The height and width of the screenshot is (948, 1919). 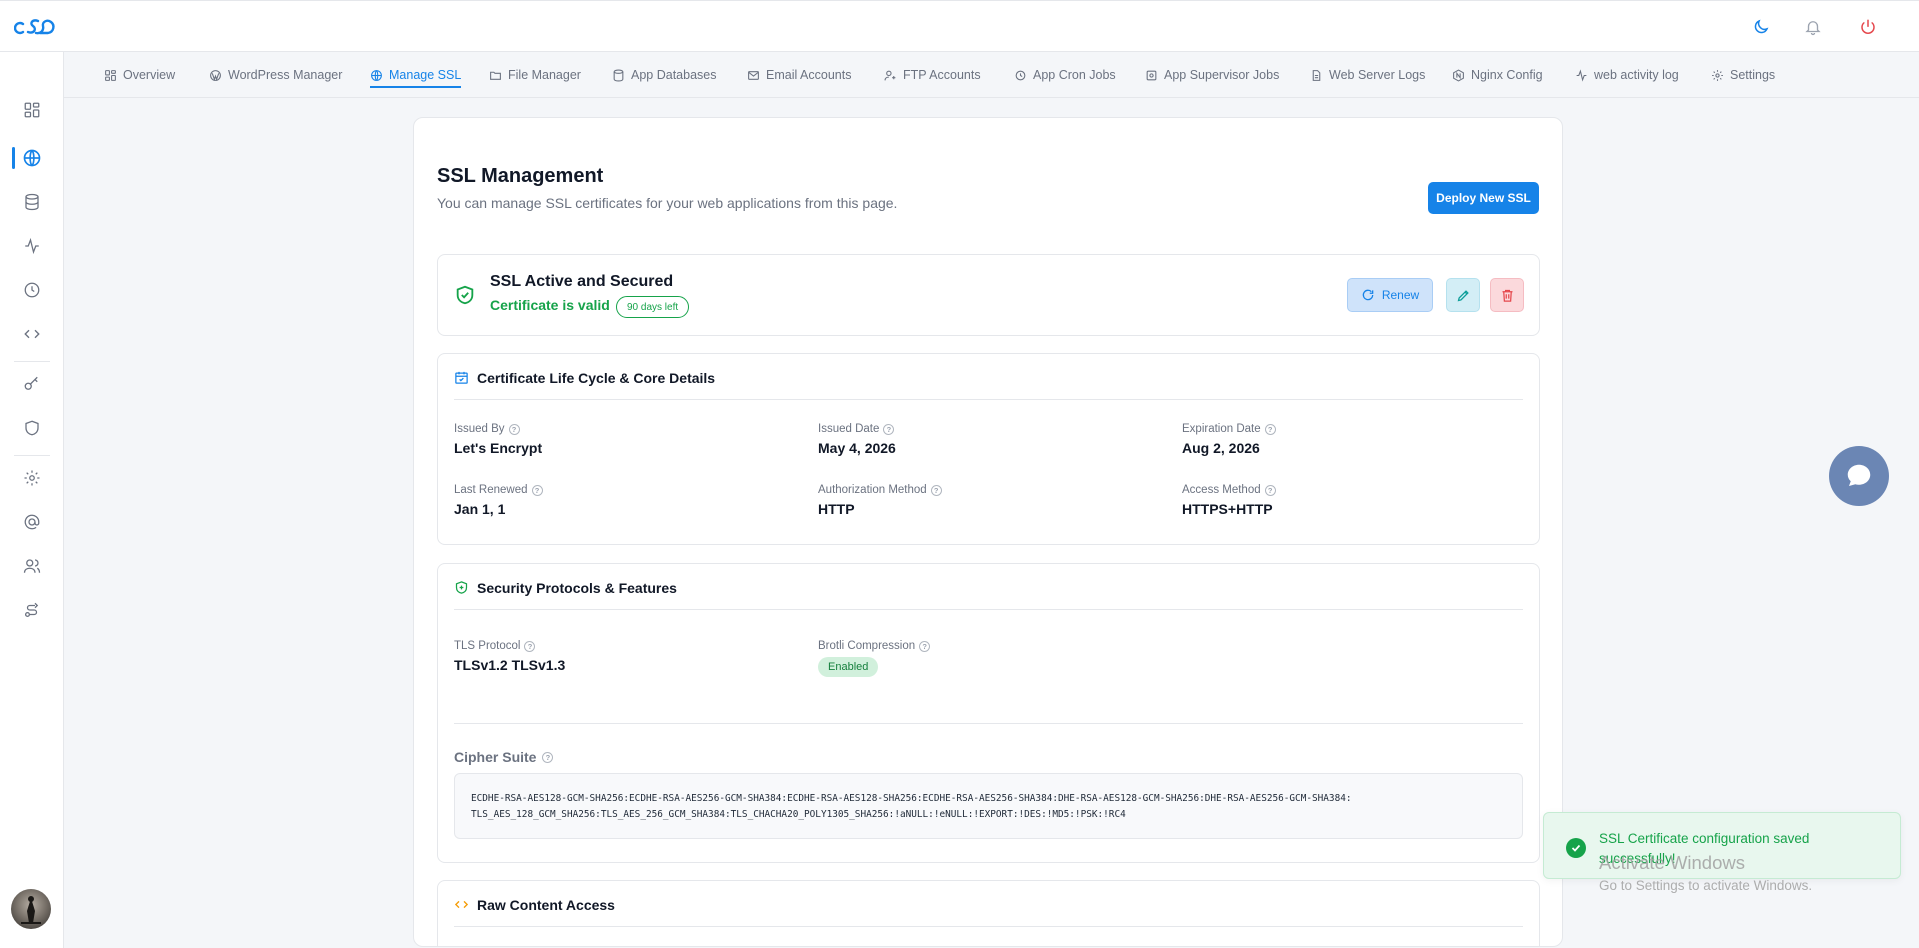 What do you see at coordinates (988, 385) in the screenshot?
I see `card-header: Certificate Life Cycle & Core Details` at bounding box center [988, 385].